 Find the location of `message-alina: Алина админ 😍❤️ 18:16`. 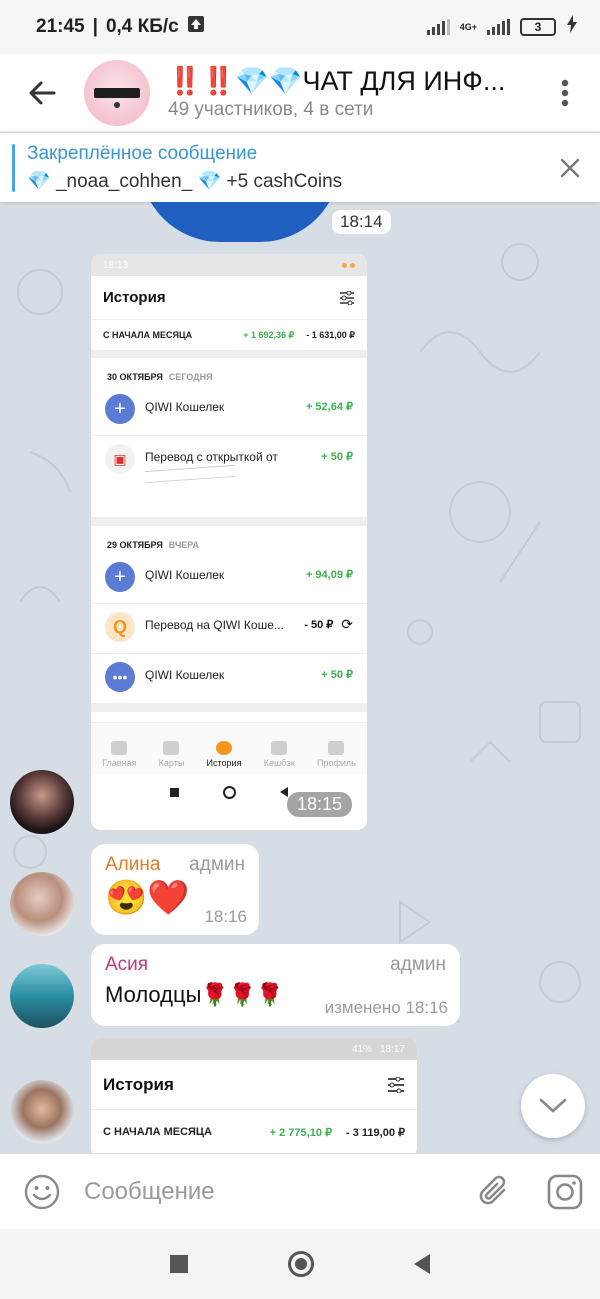

message-alina: Алина админ 😍❤️ 18:16 is located at coordinates (175, 889).